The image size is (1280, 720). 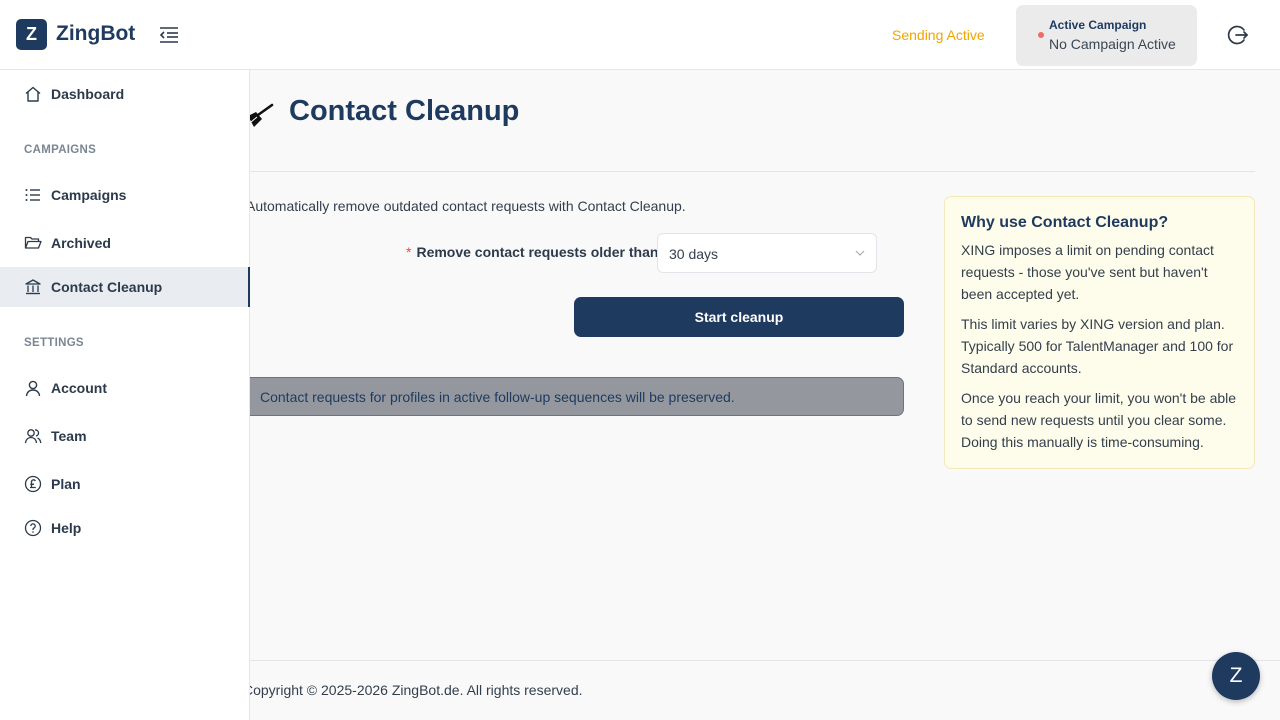 I want to click on sidebar-item-label: Team, so click(x=69, y=436).